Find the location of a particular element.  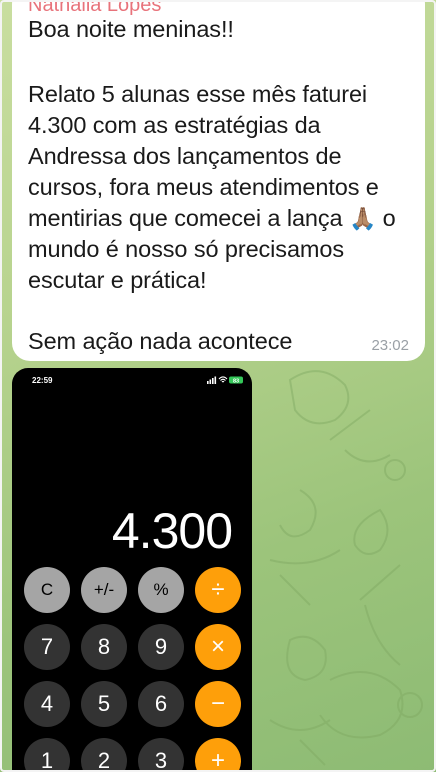

message-line: 4.300 com as estratégias da is located at coordinates (174, 125).